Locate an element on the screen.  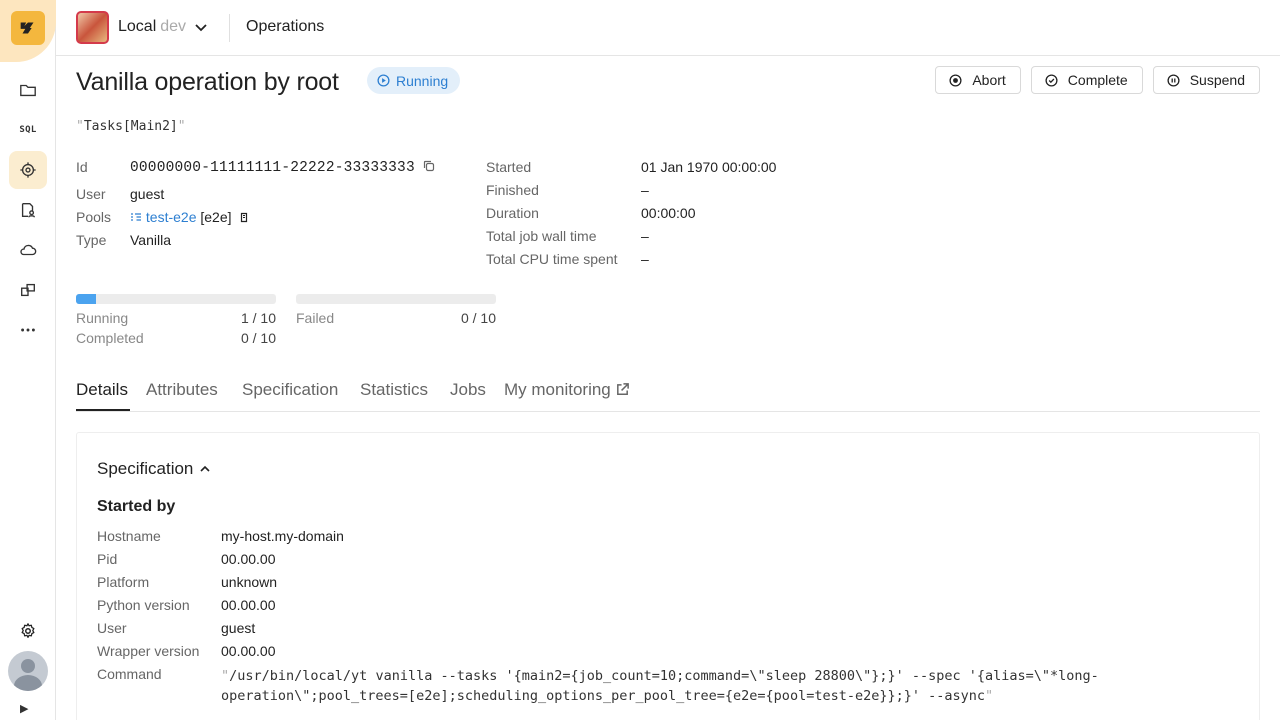
sql-icon: SQL is located at coordinates (28, 130).